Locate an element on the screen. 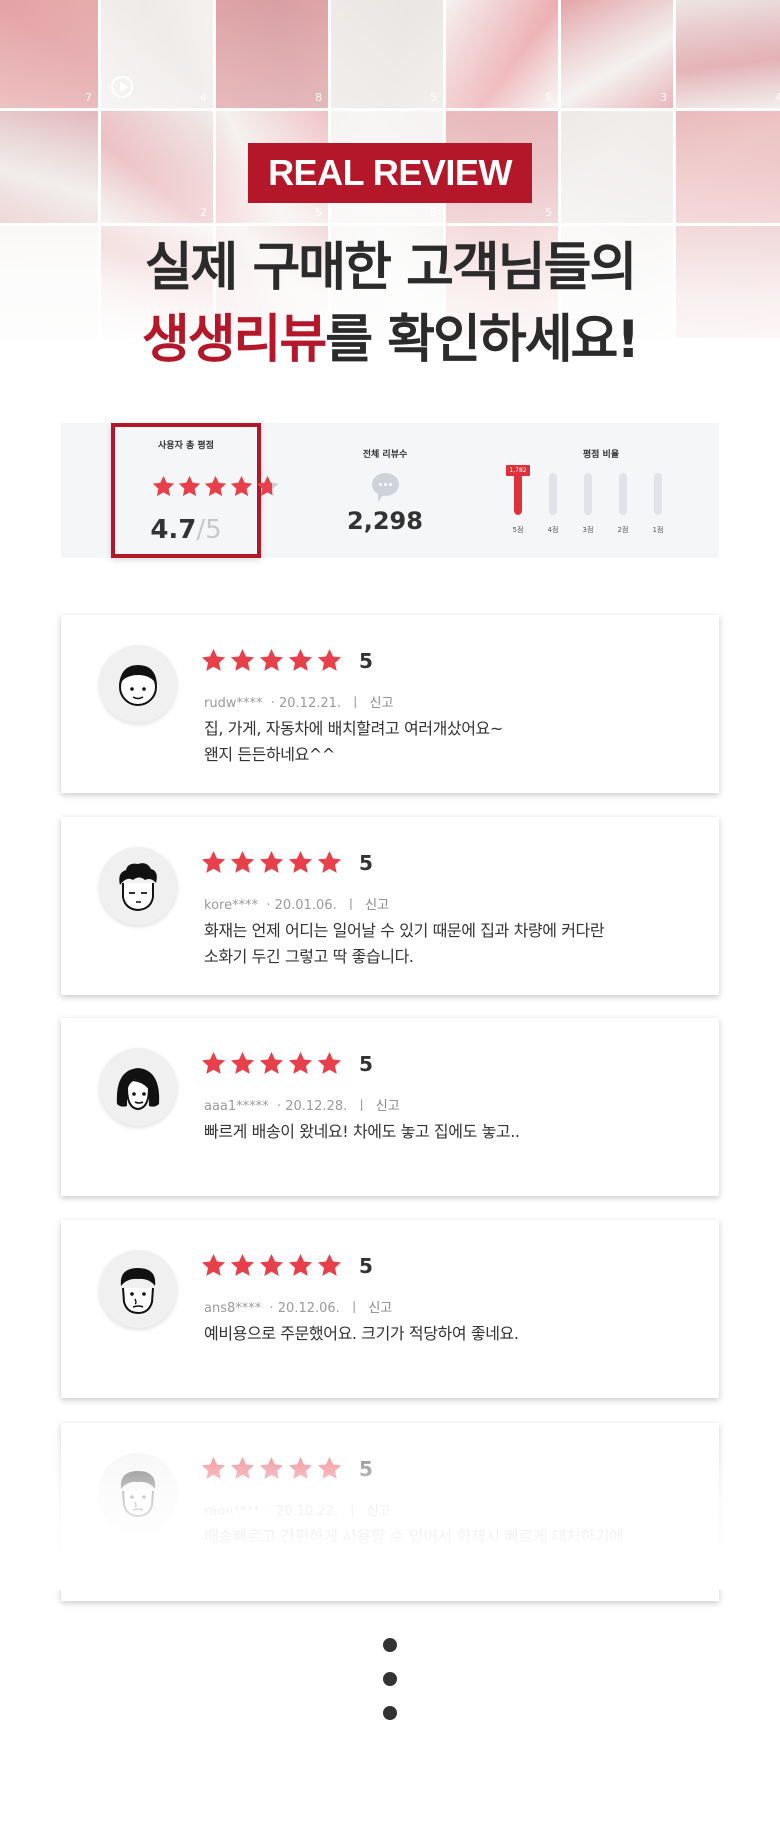 Image resolution: width=780 pixels, height=1823 pixels. rating-bar-fill is located at coordinates (518, 494).